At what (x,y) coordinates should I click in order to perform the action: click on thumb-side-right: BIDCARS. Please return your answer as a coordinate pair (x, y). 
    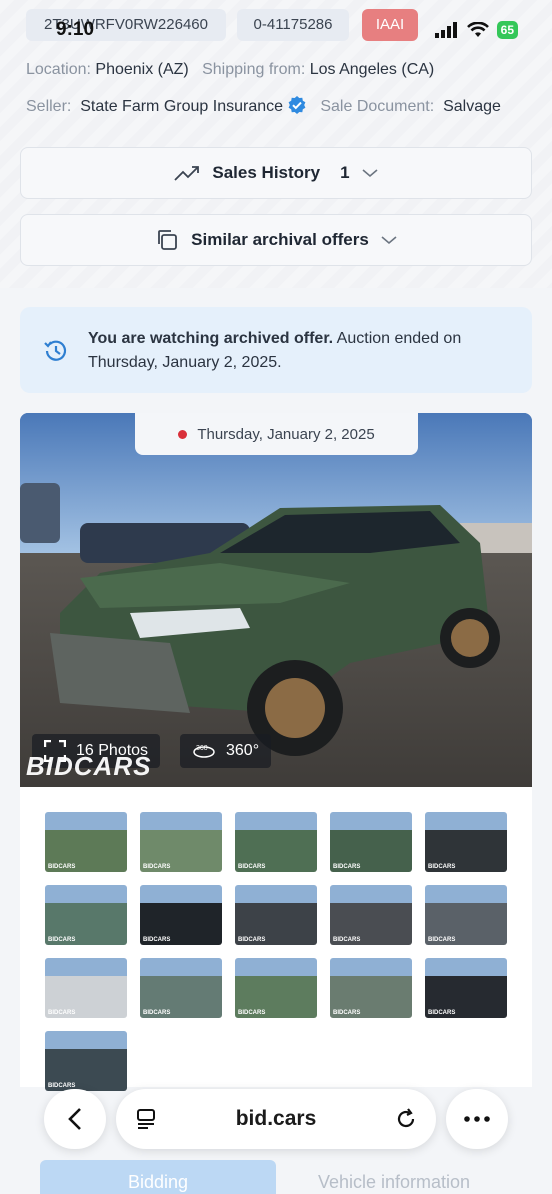
    Looking at the image, I should click on (371, 988).